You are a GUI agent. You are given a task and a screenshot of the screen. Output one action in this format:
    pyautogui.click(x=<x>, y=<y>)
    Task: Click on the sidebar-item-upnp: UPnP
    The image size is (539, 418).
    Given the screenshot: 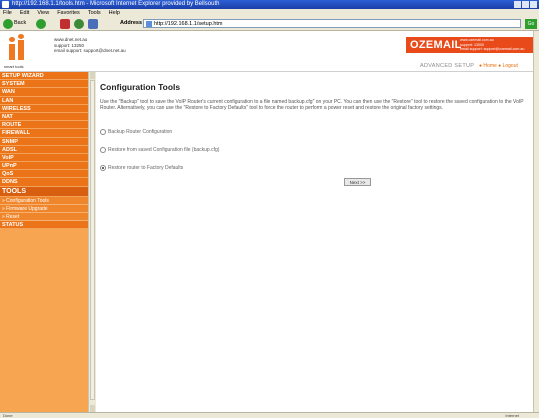 What is the action you would take?
    pyautogui.click(x=44, y=166)
    